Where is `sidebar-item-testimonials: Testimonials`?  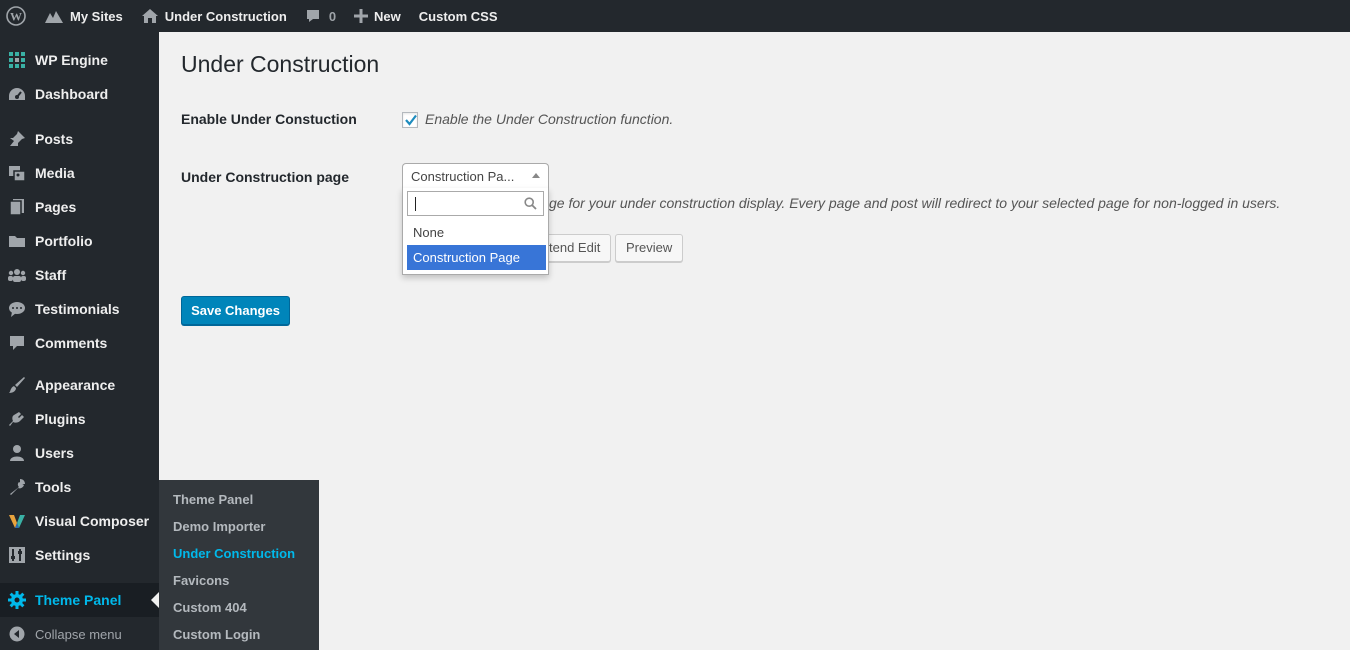 sidebar-item-testimonials: Testimonials is located at coordinates (79, 309).